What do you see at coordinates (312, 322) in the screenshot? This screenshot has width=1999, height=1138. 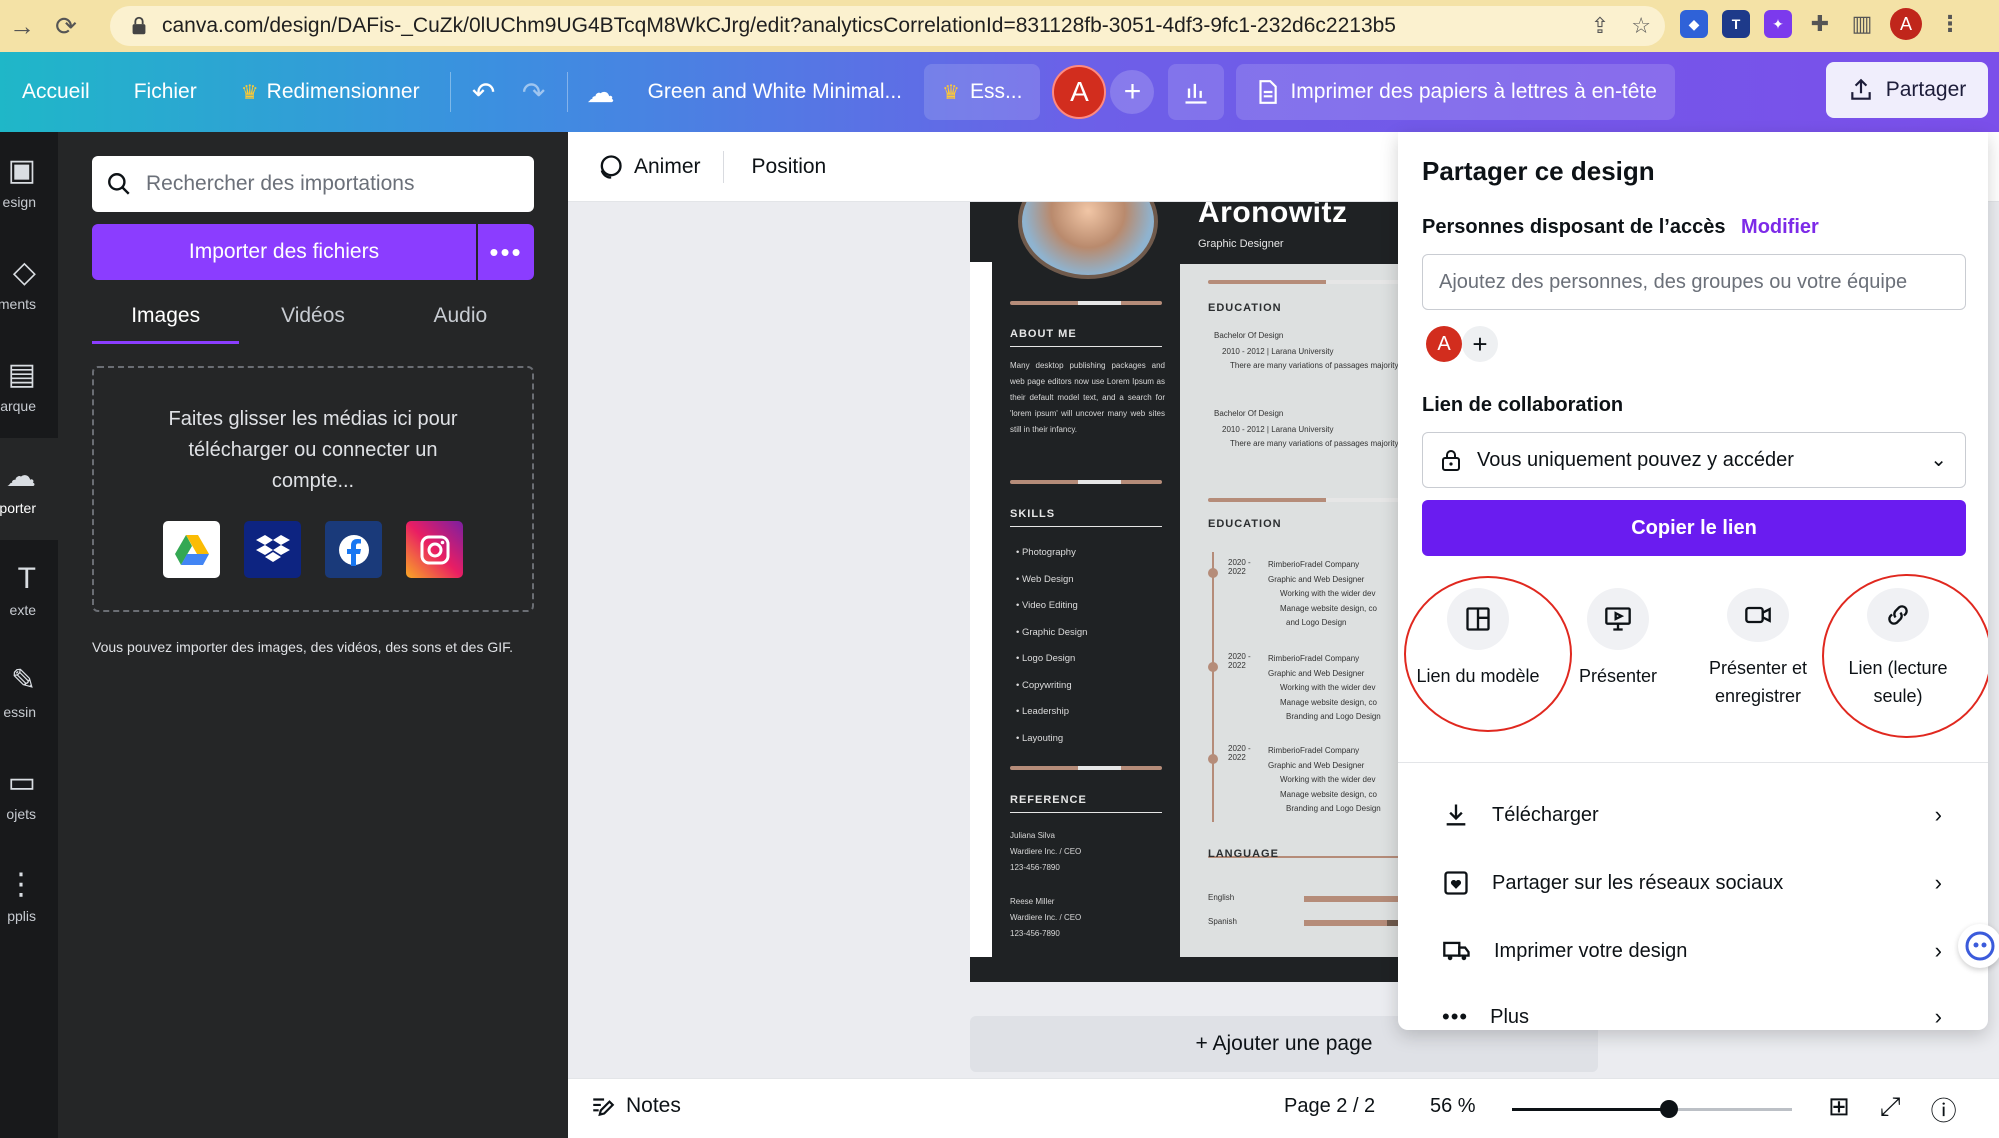 I see `tab-videos: Vidéos` at bounding box center [312, 322].